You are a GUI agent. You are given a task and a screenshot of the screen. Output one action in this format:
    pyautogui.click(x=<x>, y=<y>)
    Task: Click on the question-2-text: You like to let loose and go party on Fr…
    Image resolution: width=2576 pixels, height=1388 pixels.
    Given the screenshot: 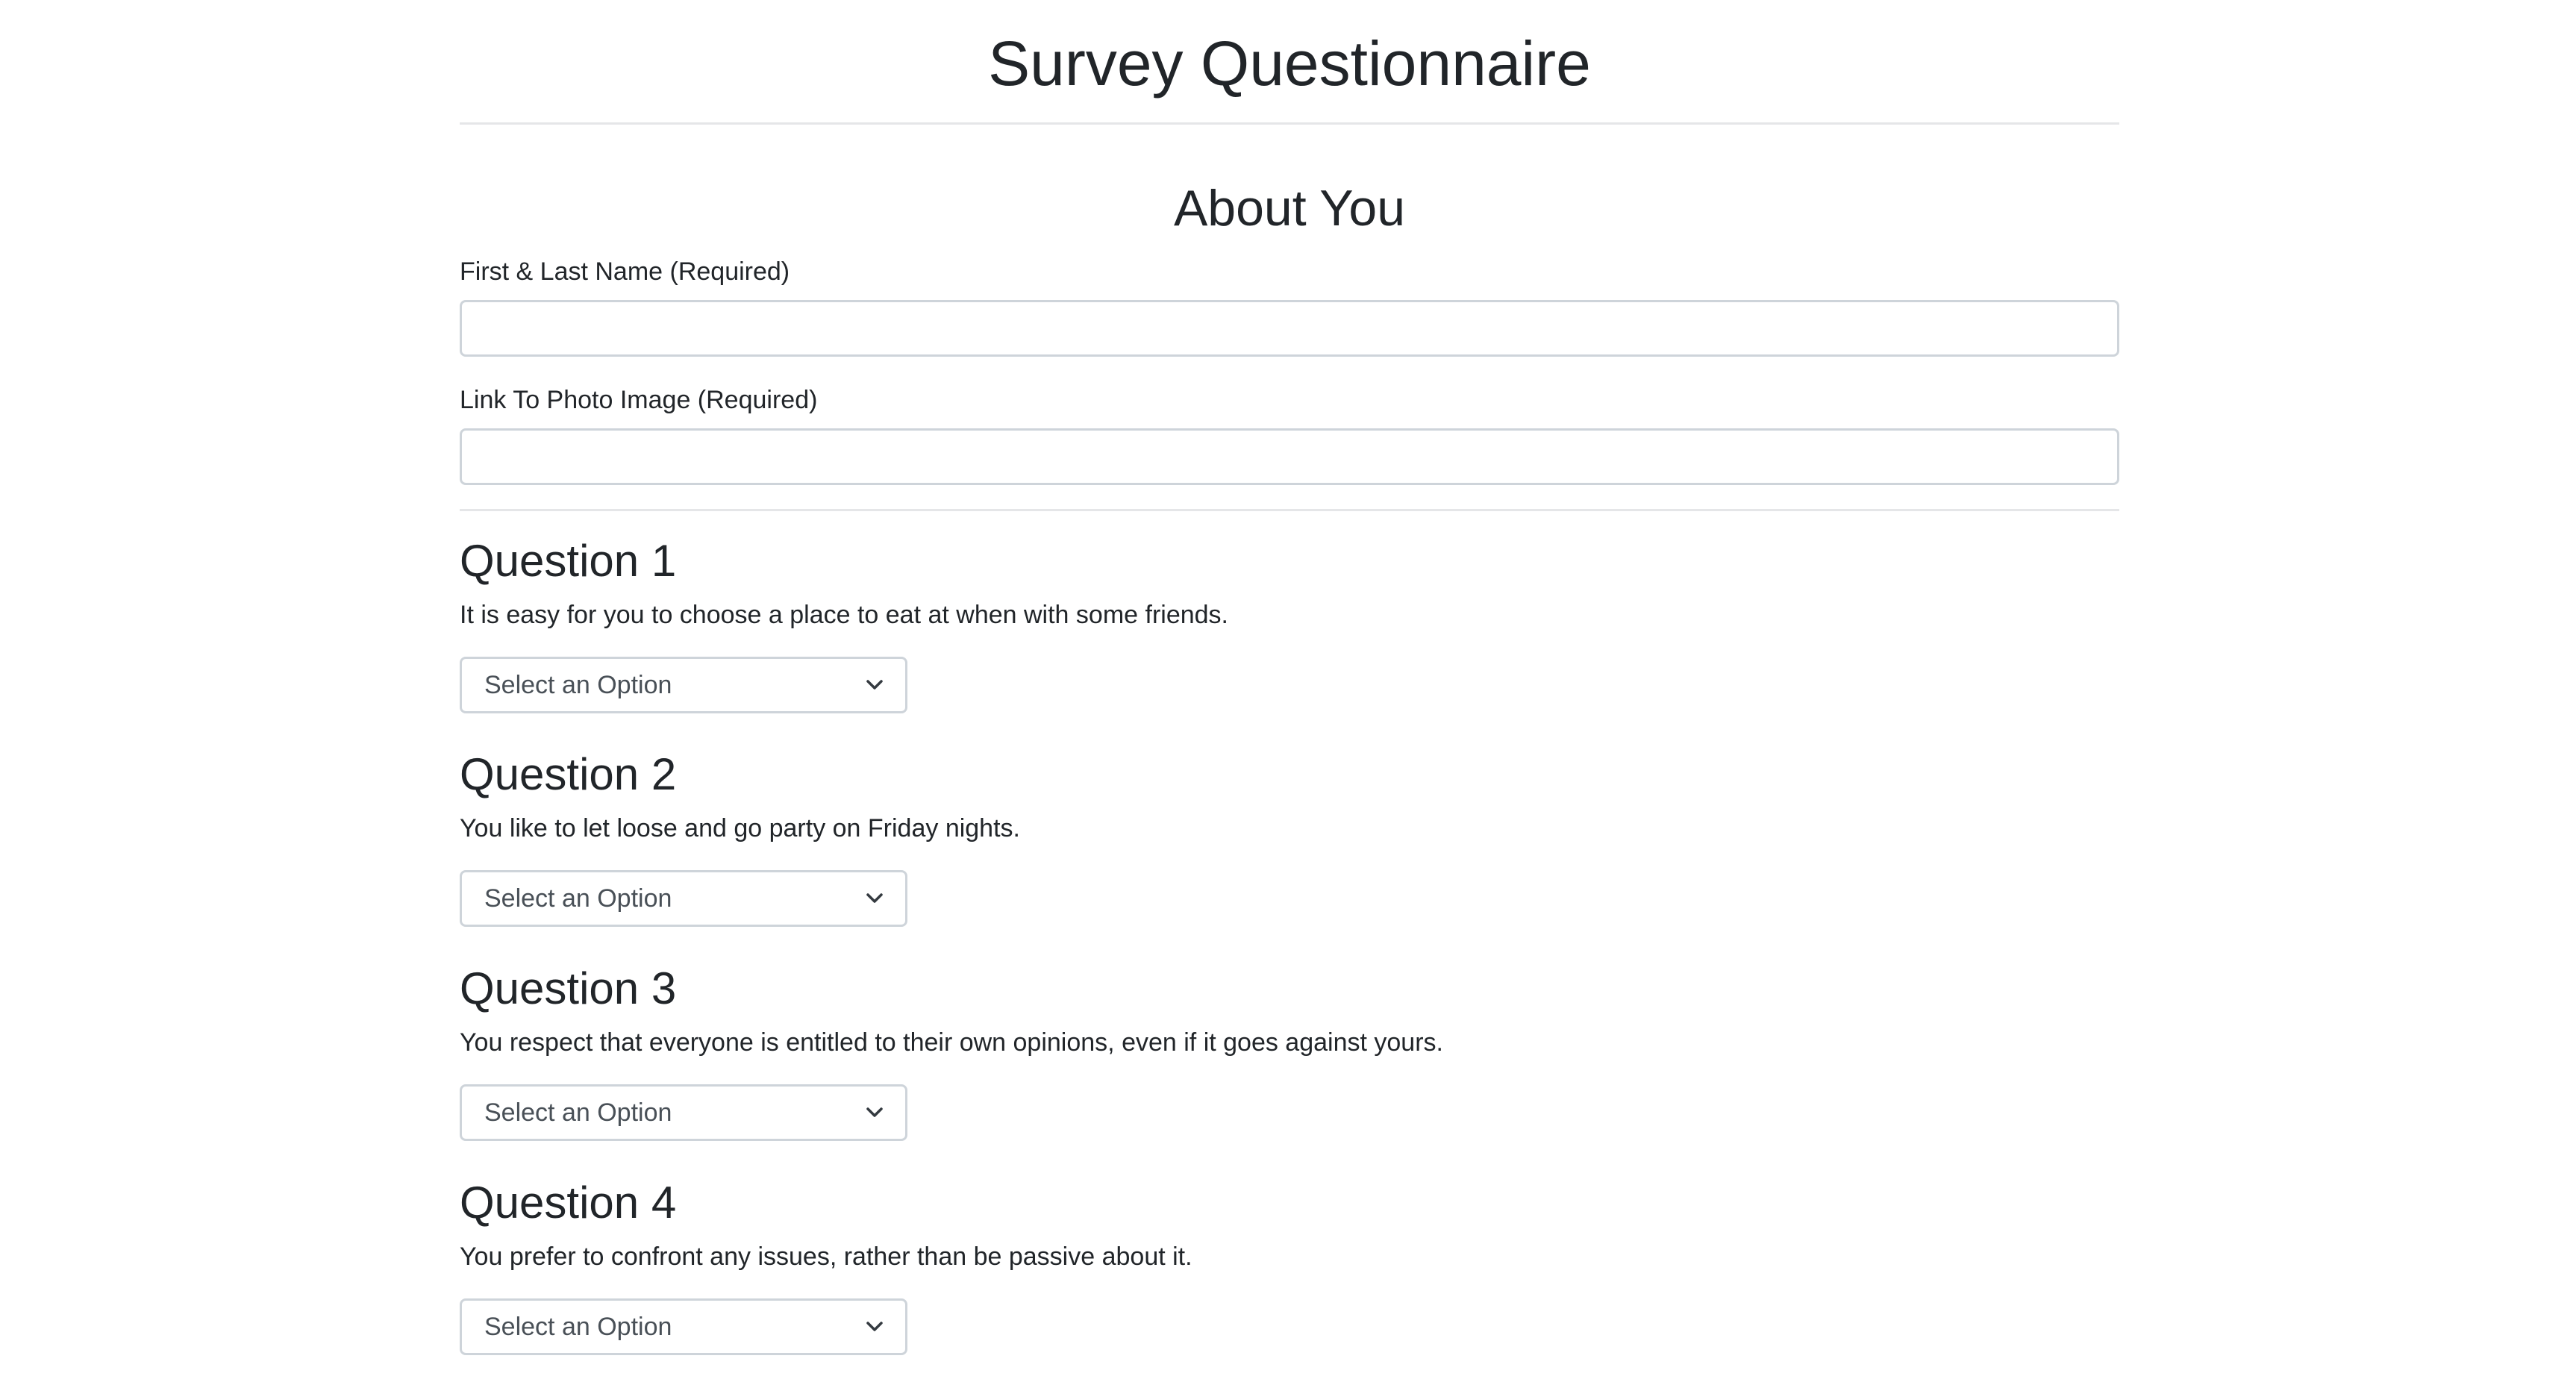 What is the action you would take?
    pyautogui.click(x=740, y=828)
    